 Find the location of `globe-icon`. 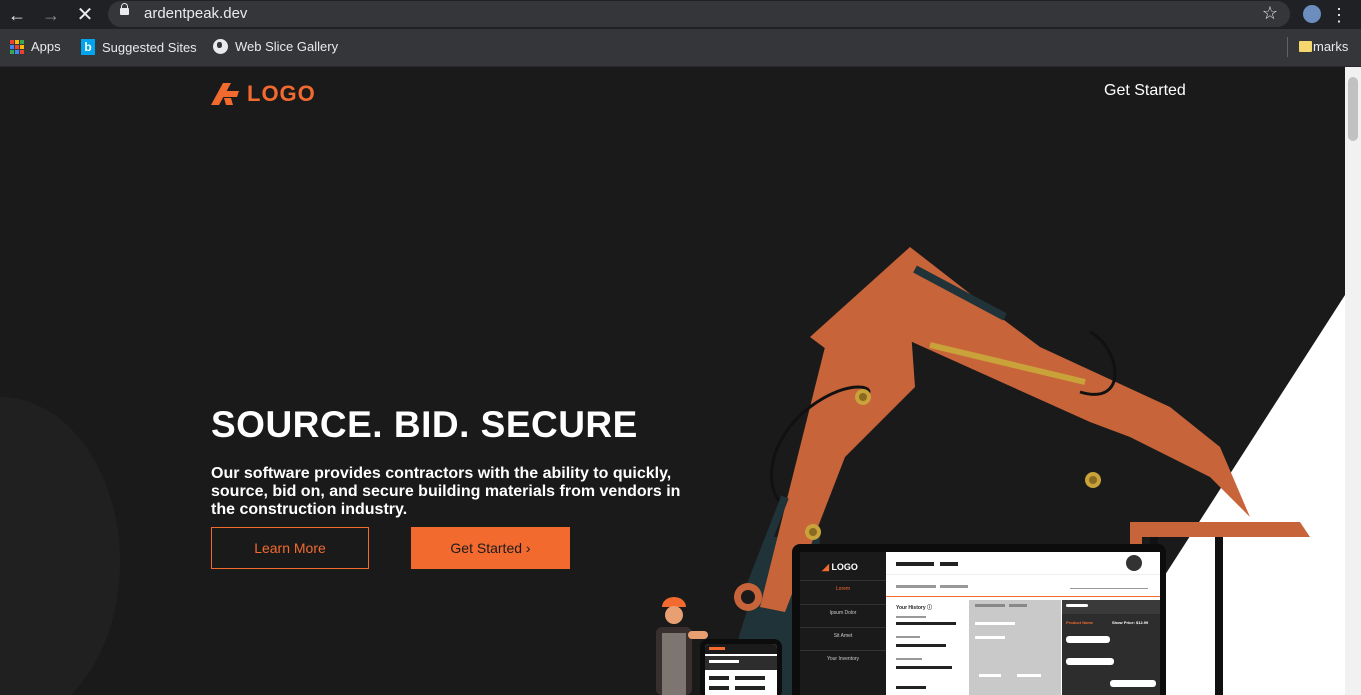

globe-icon is located at coordinates (220, 46).